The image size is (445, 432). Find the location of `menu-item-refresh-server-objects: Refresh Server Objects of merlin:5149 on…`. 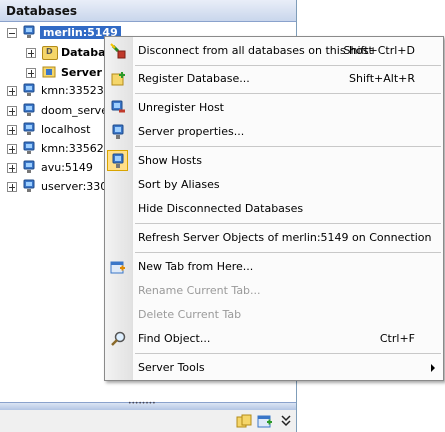

menu-item-refresh-server-objects: Refresh Server Objects of merlin:5149 on… is located at coordinates (274, 238).